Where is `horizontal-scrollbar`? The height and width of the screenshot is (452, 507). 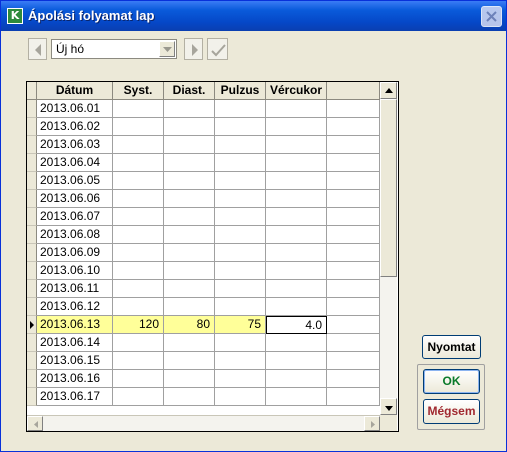 horizontal-scrollbar is located at coordinates (203, 423).